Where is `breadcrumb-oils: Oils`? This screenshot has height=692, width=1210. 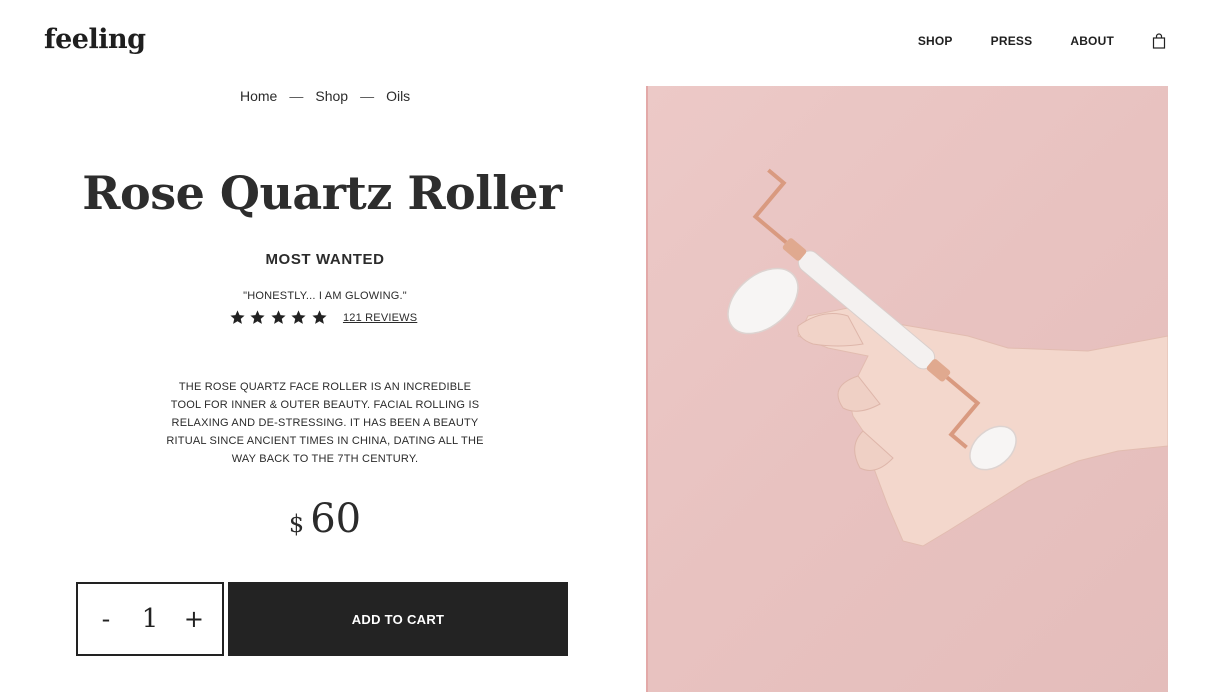 breadcrumb-oils: Oils is located at coordinates (398, 96).